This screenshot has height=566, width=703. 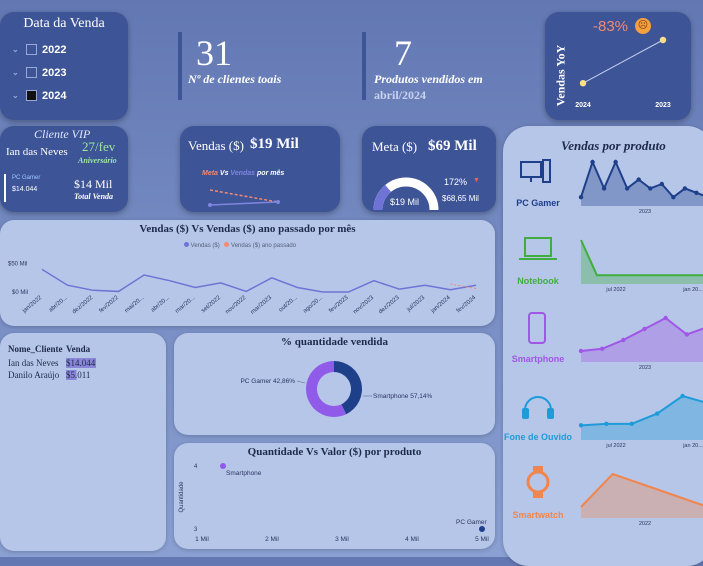 I want to click on gauge-value: $19 Mil, so click(x=405, y=202).